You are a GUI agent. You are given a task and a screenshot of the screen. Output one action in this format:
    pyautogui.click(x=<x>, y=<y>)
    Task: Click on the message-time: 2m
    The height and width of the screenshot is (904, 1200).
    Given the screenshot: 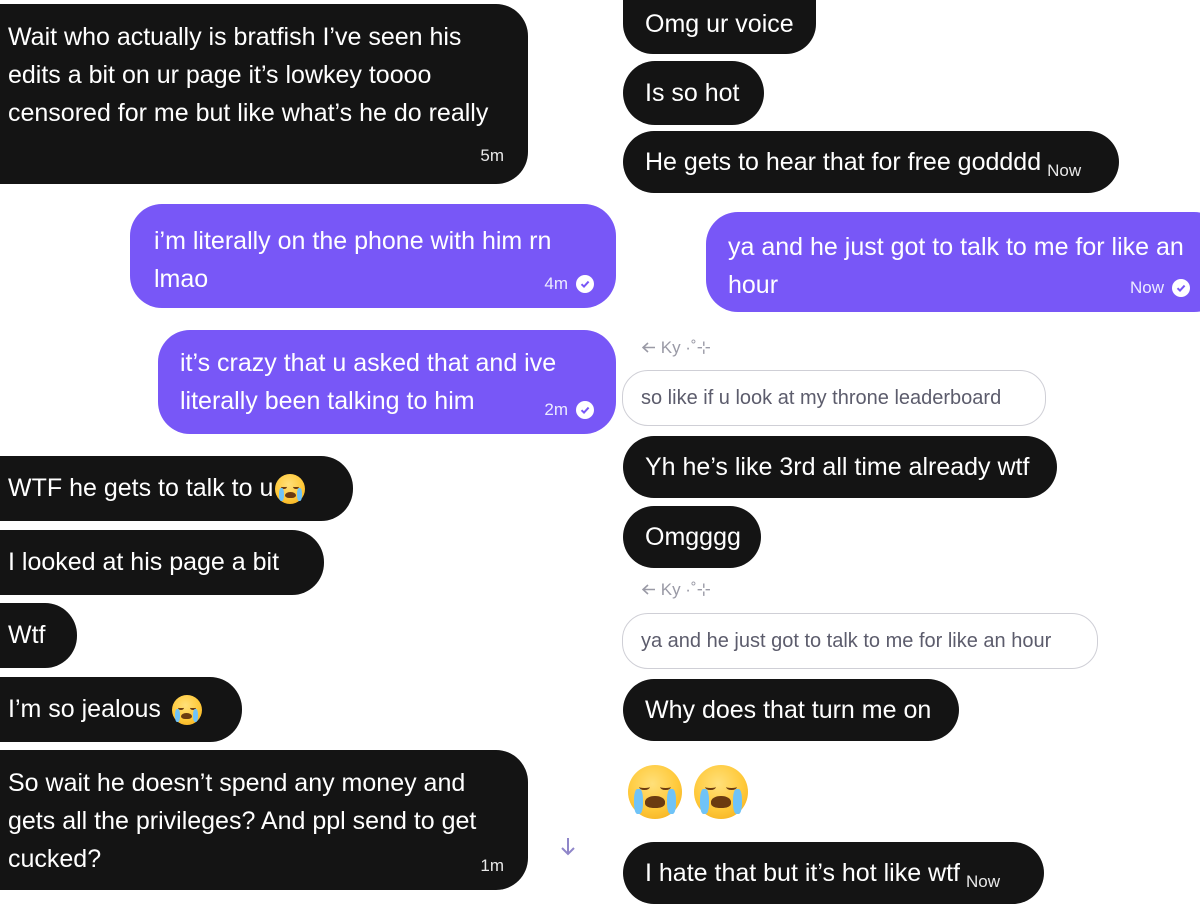 What is the action you would take?
    pyautogui.click(x=556, y=409)
    